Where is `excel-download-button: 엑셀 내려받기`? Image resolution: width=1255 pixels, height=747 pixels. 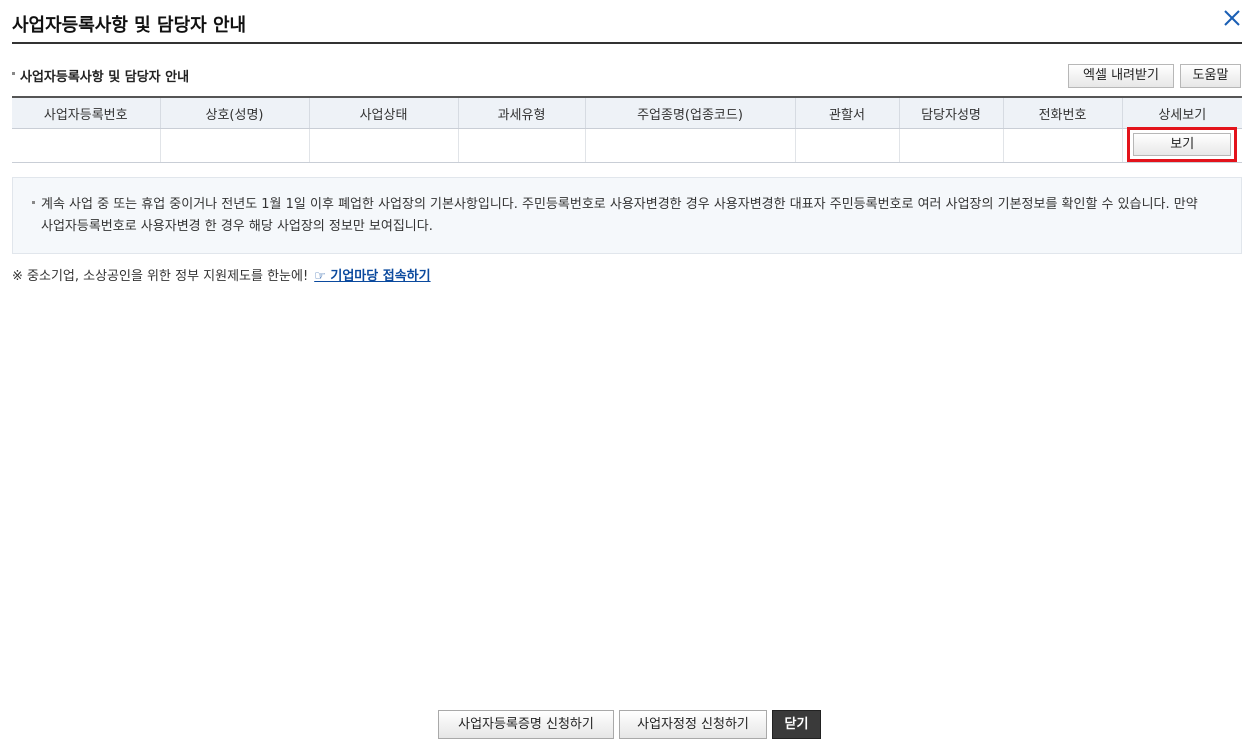 excel-download-button: 엑셀 내려받기 is located at coordinates (1121, 76).